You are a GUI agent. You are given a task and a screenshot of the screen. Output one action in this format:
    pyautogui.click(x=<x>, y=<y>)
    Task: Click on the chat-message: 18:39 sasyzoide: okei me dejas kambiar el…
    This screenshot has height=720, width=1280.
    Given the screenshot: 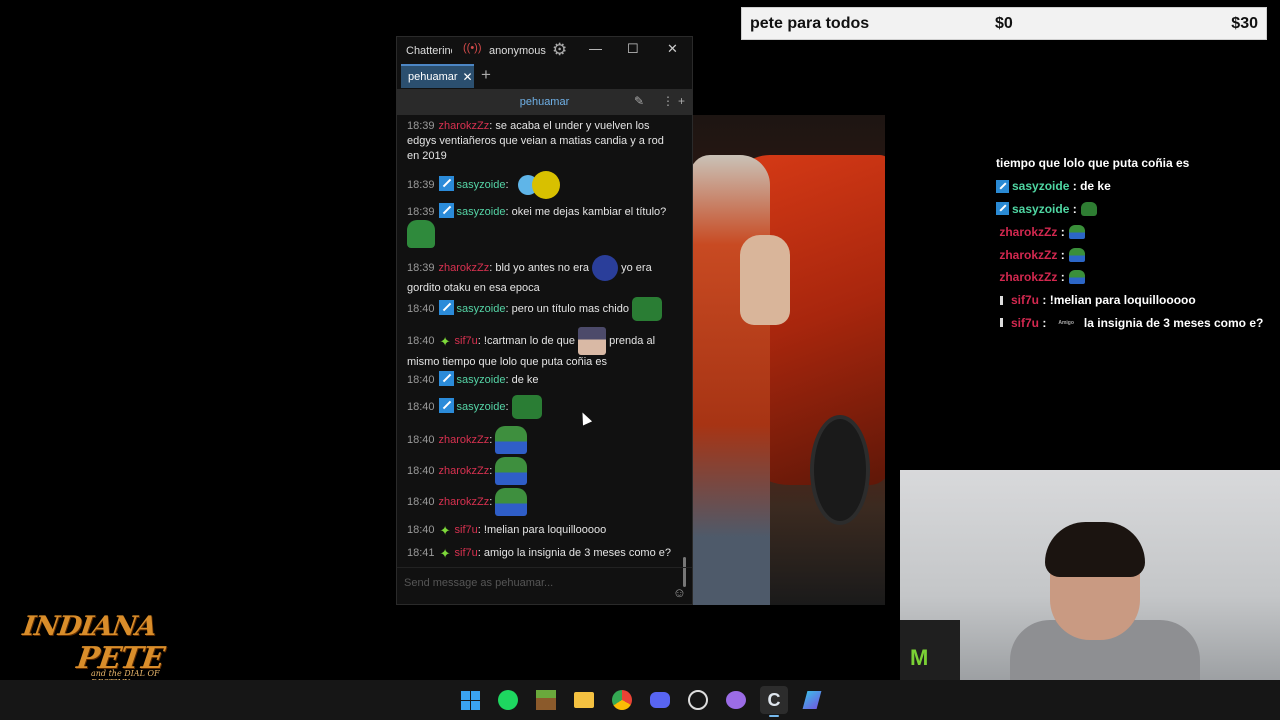 What is the action you would take?
    pyautogui.click(x=539, y=225)
    